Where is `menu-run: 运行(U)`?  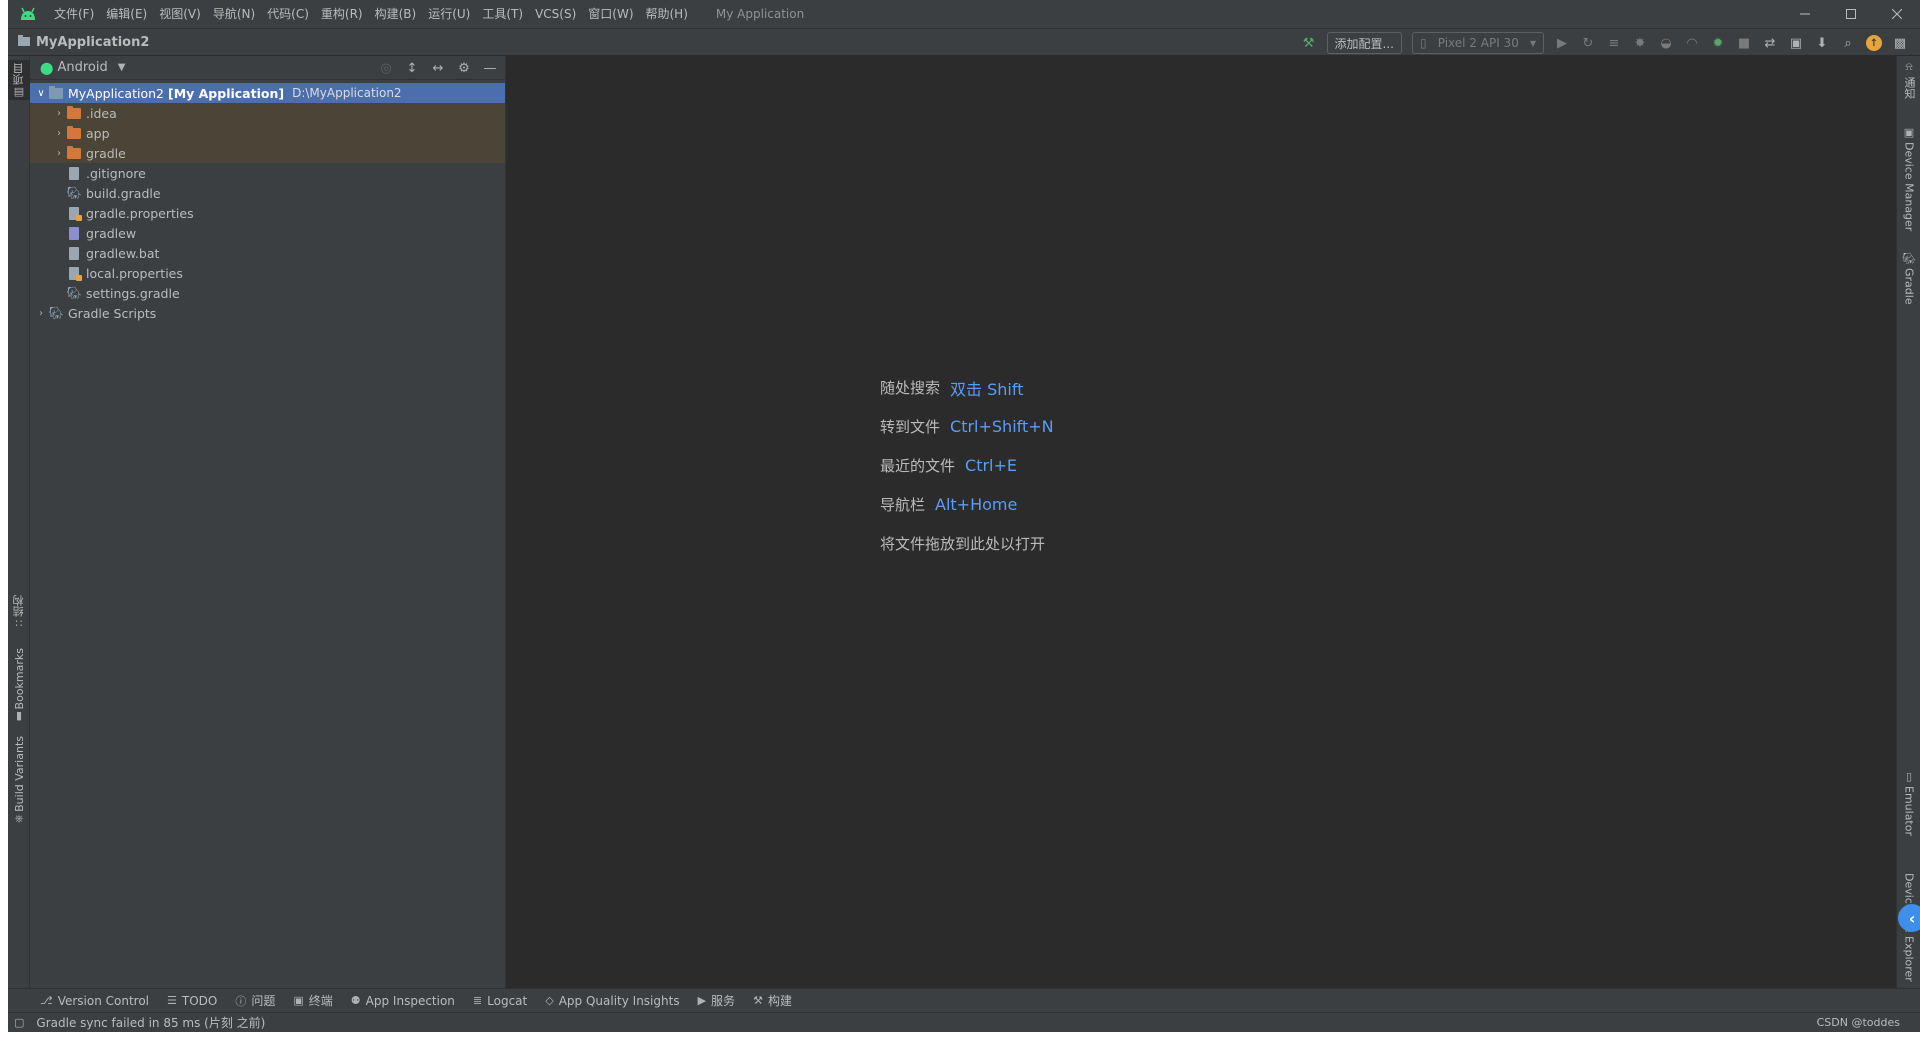
menu-run: 运行(U) is located at coordinates (449, 14).